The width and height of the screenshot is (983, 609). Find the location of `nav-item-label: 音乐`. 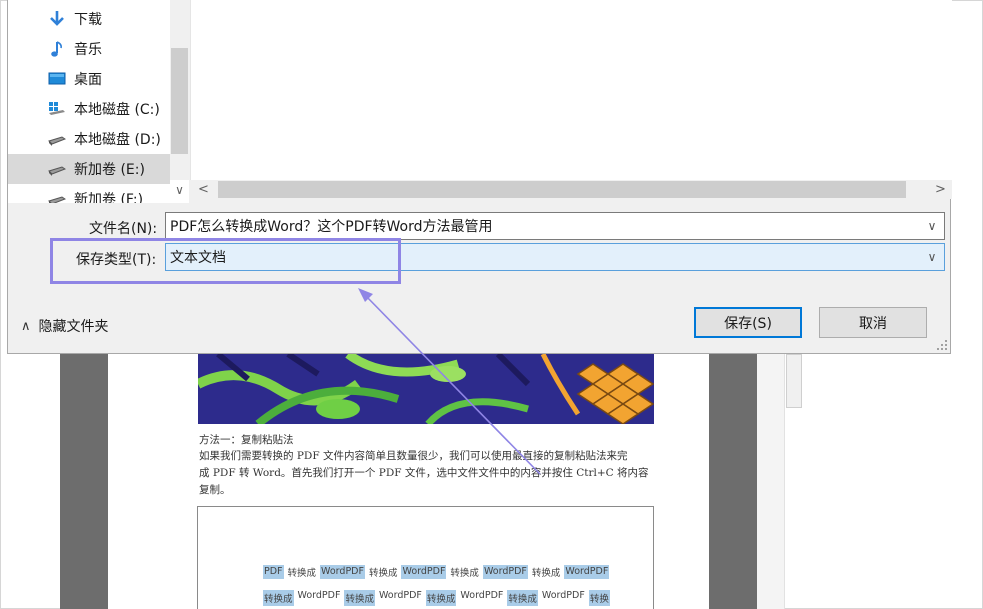

nav-item-label: 音乐 is located at coordinates (88, 50).